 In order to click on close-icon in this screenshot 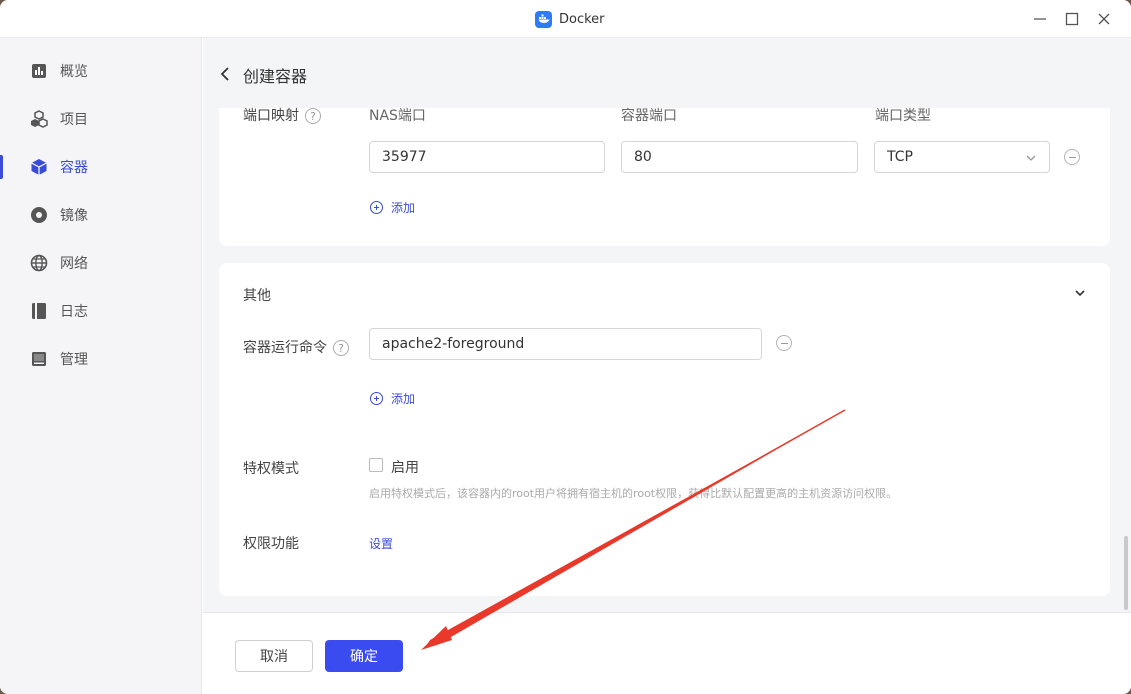, I will do `click(1104, 19)`.